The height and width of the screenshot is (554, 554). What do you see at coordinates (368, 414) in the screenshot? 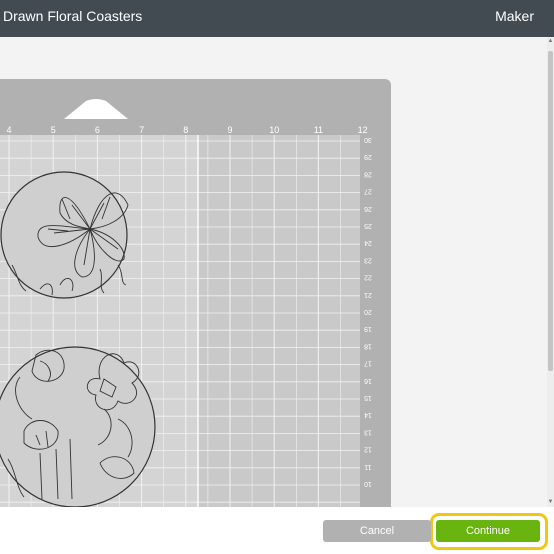
I see `side-ruler-label: 14` at bounding box center [368, 414].